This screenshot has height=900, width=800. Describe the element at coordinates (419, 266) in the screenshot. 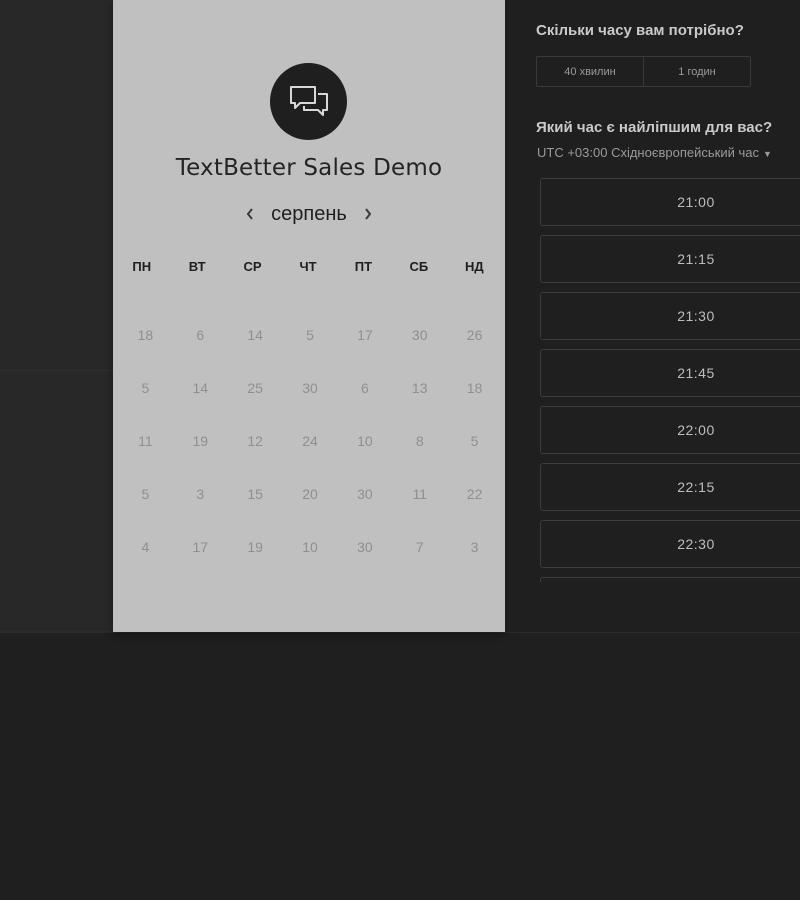

I see `weekday-label: СБ` at that location.